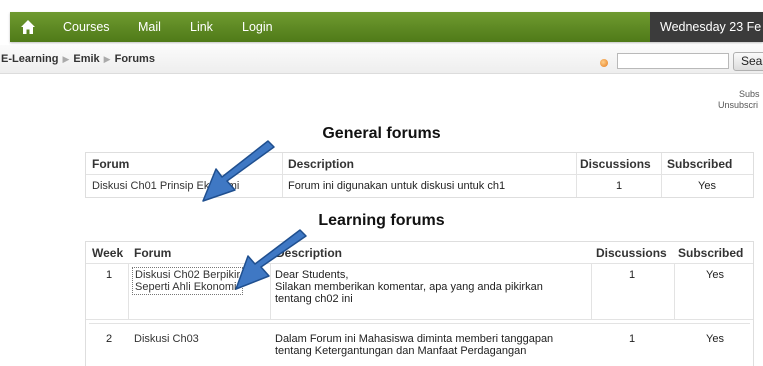 This screenshot has height=366, width=763. Describe the element at coordinates (604, 63) in the screenshot. I see `search-indicator-icon` at that location.